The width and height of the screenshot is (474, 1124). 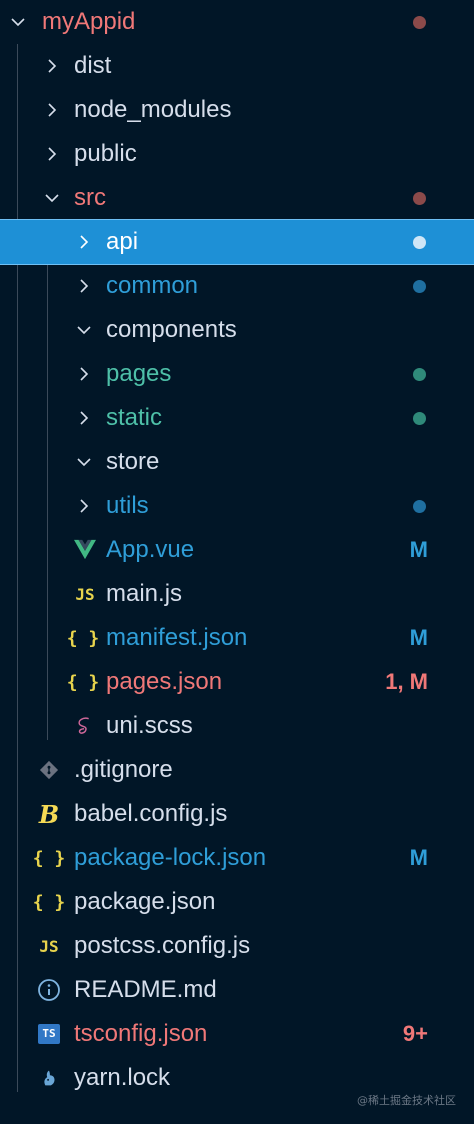 What do you see at coordinates (237, 814) in the screenshot?
I see `file-babel-config: B babel.config.js` at bounding box center [237, 814].